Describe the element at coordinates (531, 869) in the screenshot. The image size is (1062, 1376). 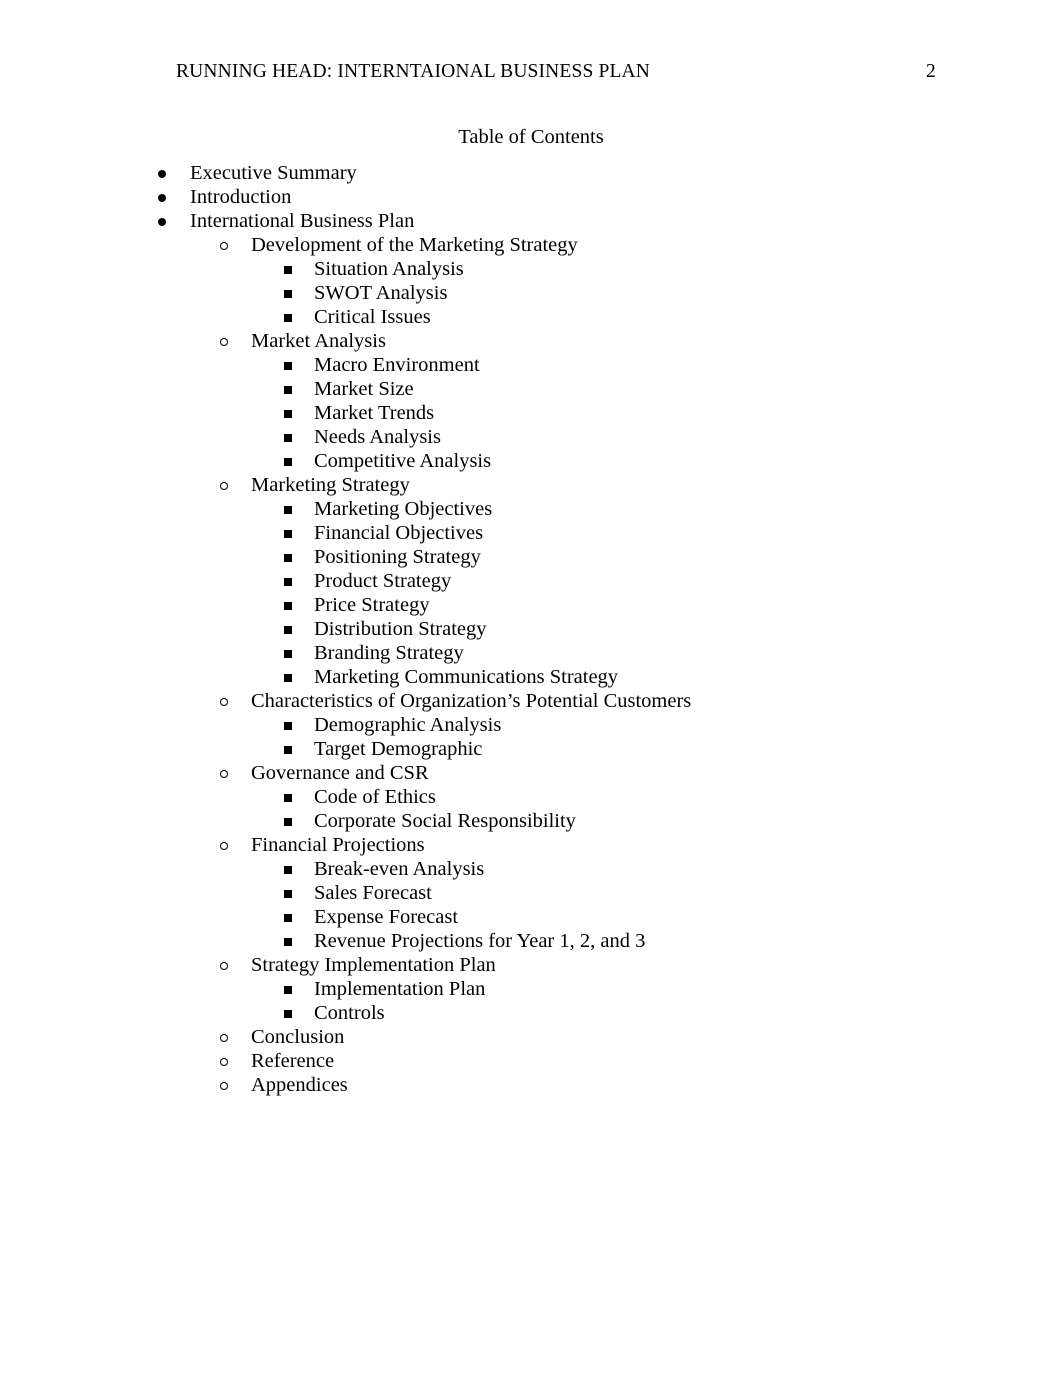
I see `toc-entry: Break-even Analysis` at that location.